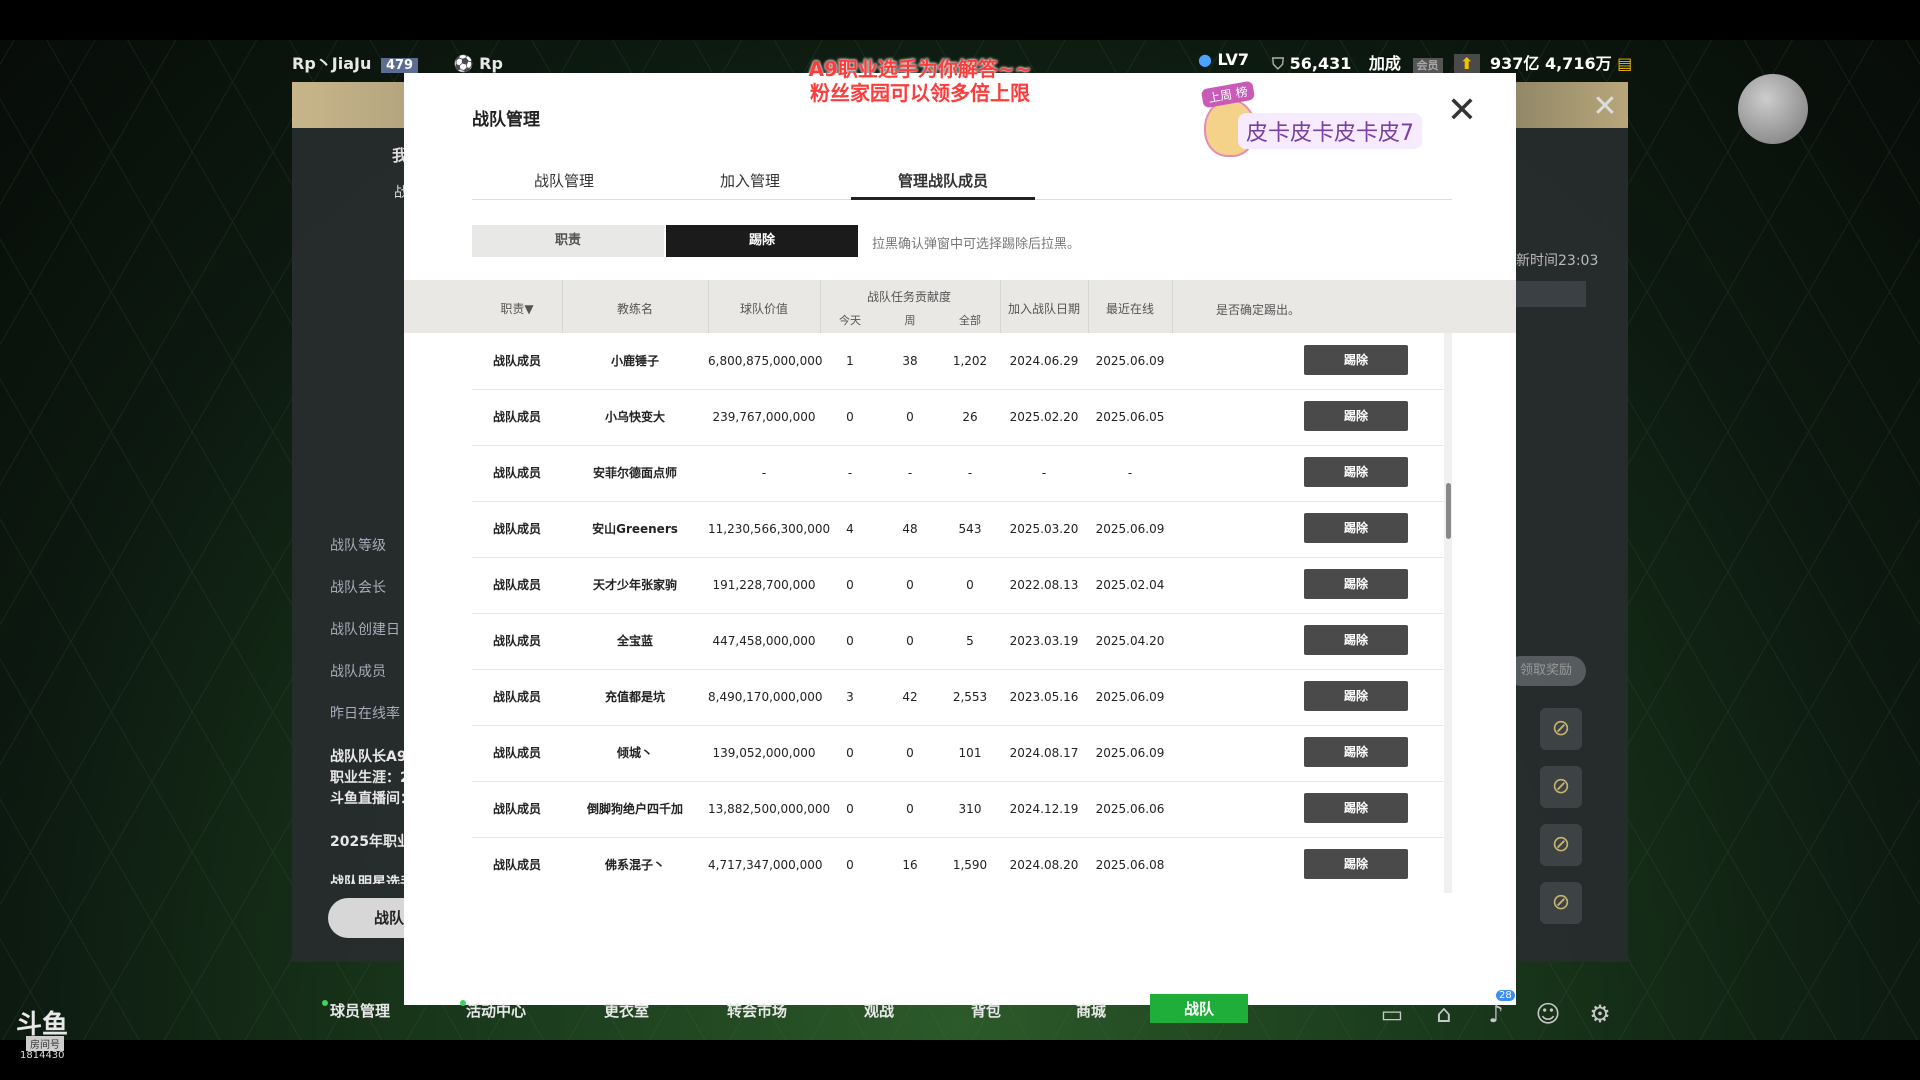  I want to click on header-contribution: 战队任务贡献度, so click(908, 297).